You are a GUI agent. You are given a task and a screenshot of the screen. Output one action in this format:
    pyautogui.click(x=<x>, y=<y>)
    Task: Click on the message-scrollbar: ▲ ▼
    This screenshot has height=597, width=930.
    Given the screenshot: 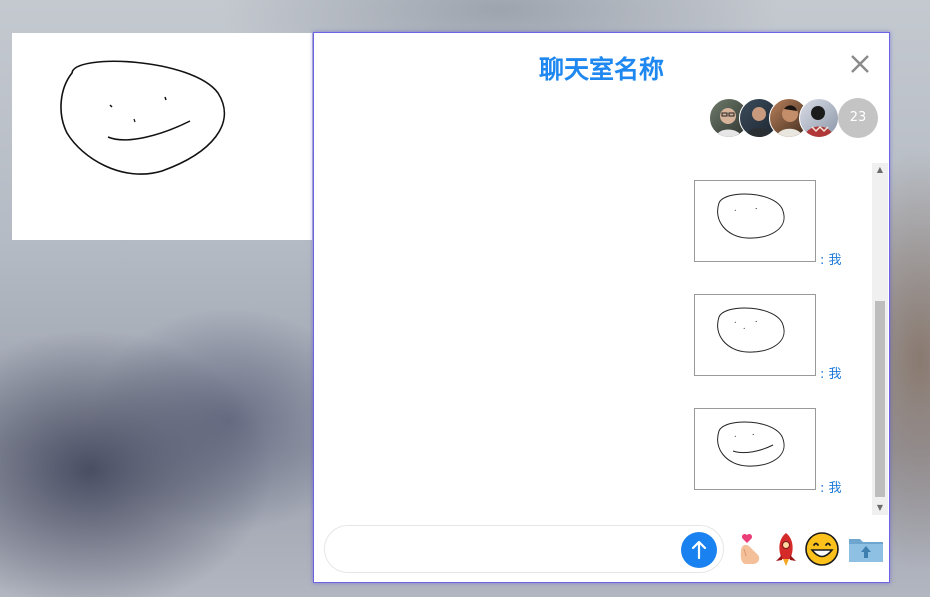 What is the action you would take?
    pyautogui.click(x=880, y=339)
    